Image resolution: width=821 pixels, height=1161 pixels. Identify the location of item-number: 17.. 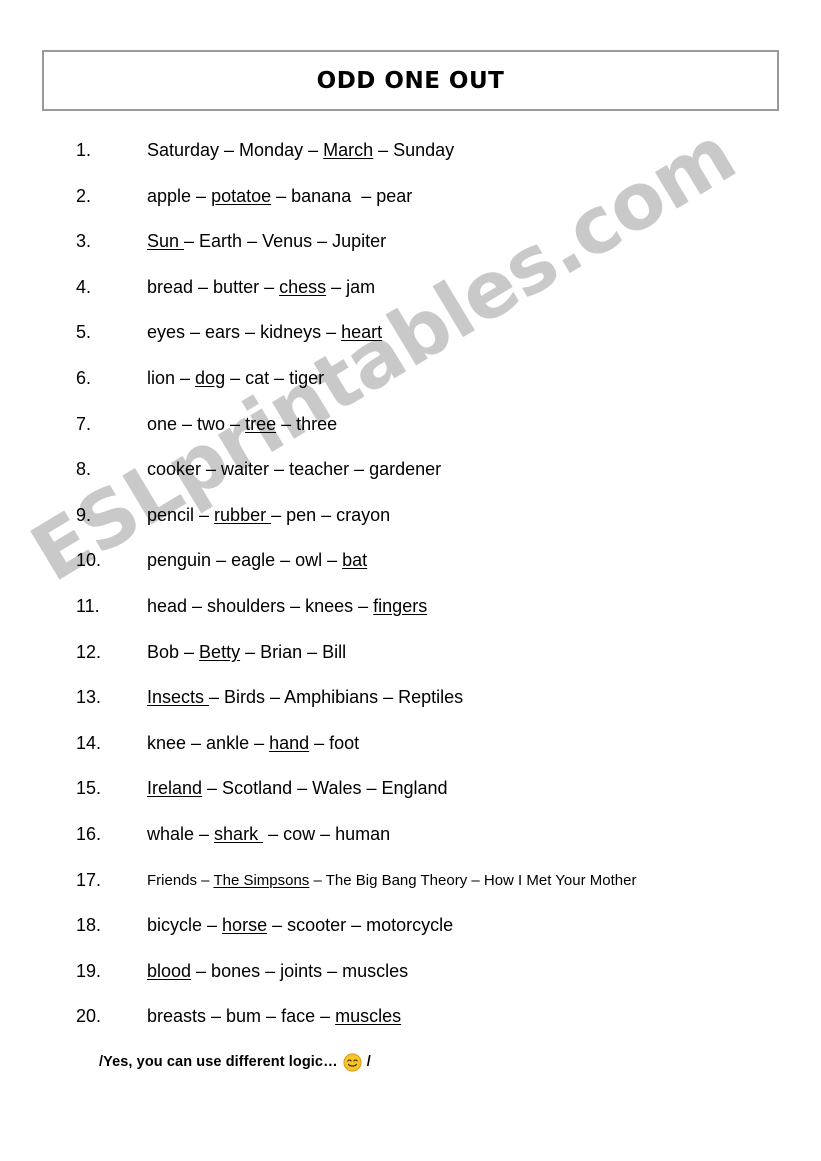
(89, 879).